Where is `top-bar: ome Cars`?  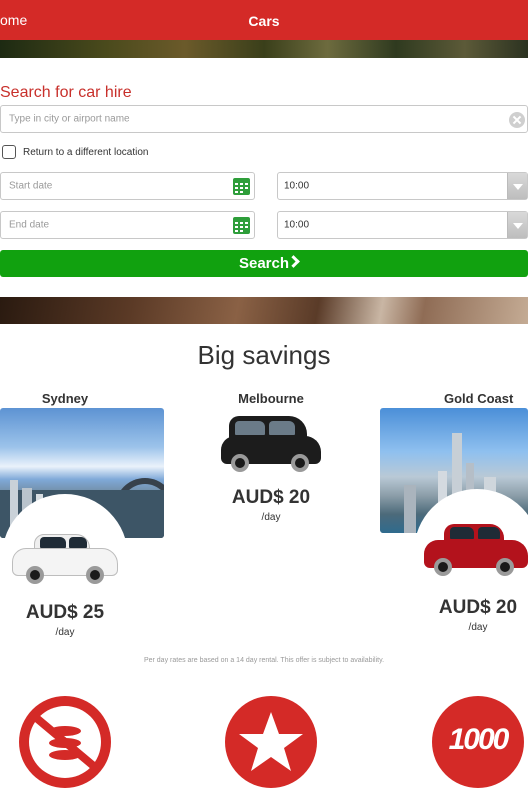 top-bar: ome Cars is located at coordinates (264, 20).